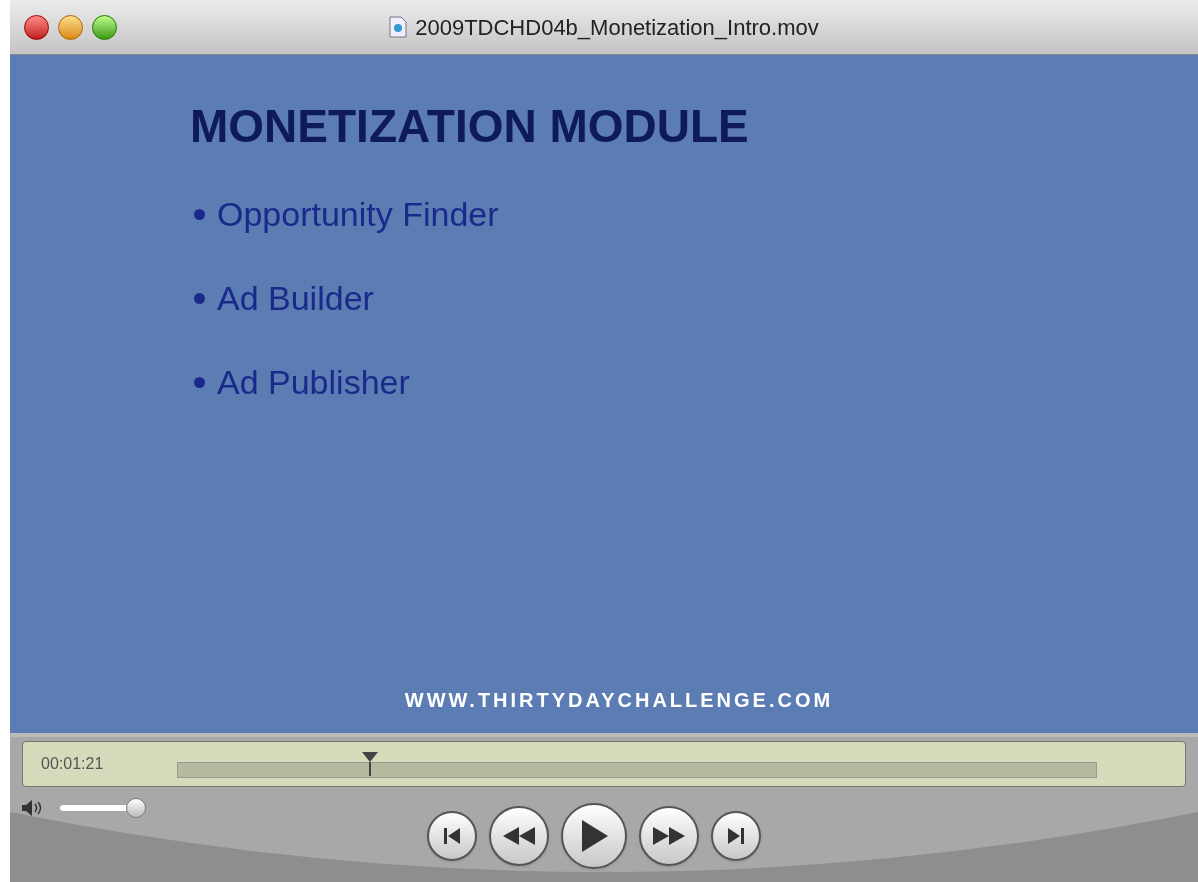  I want to click on rewind-button, so click(519, 836).